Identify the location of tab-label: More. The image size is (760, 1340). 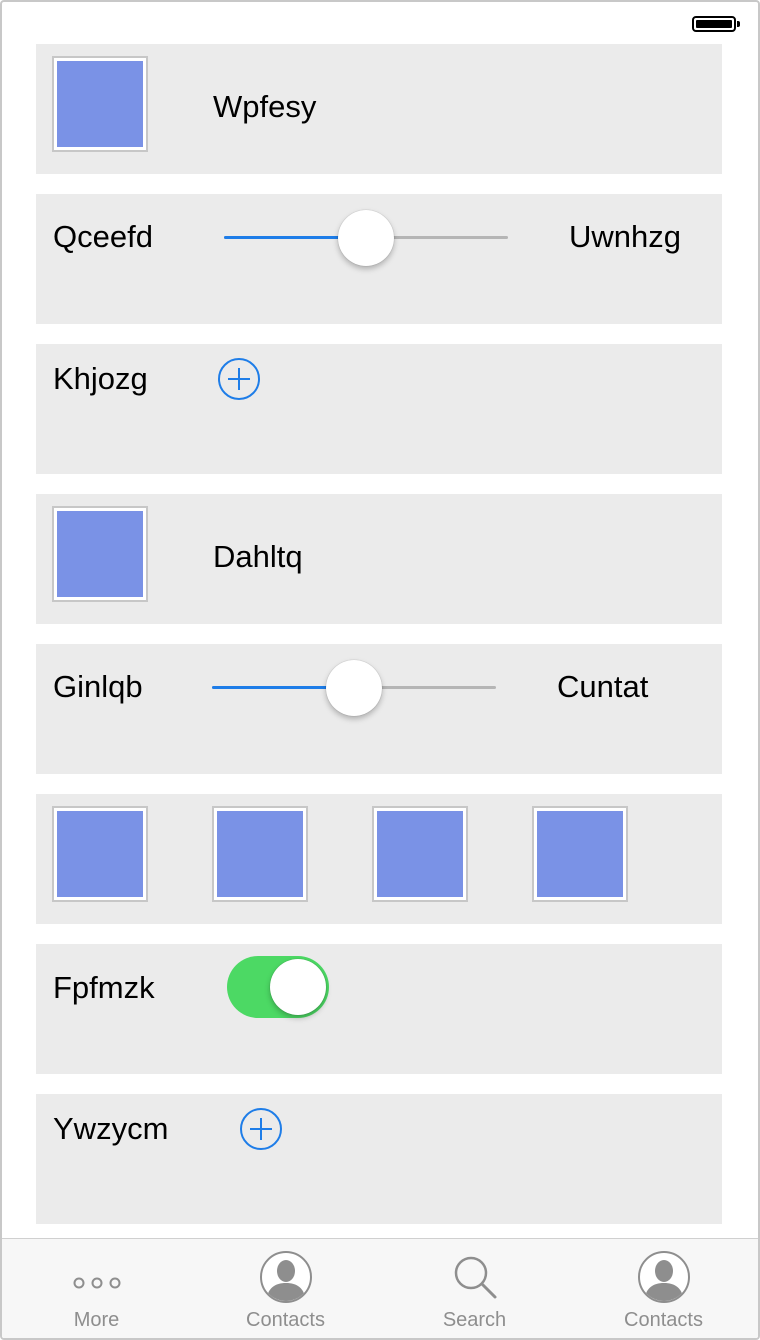
(96, 1320).